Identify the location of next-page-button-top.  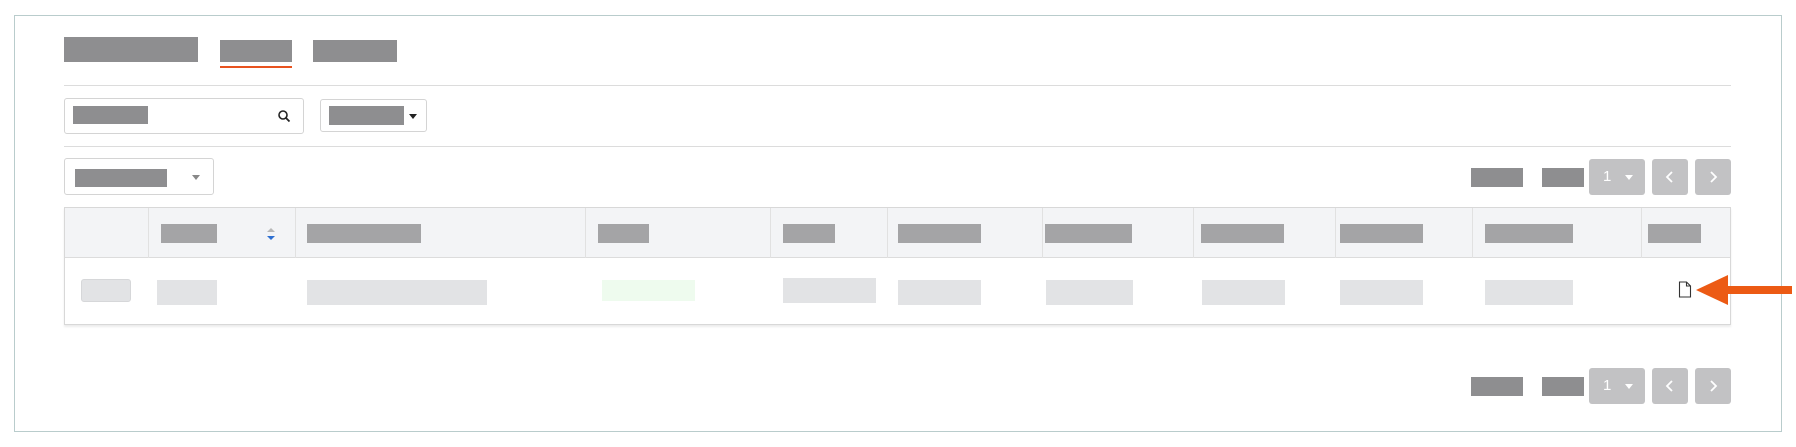
(1713, 177).